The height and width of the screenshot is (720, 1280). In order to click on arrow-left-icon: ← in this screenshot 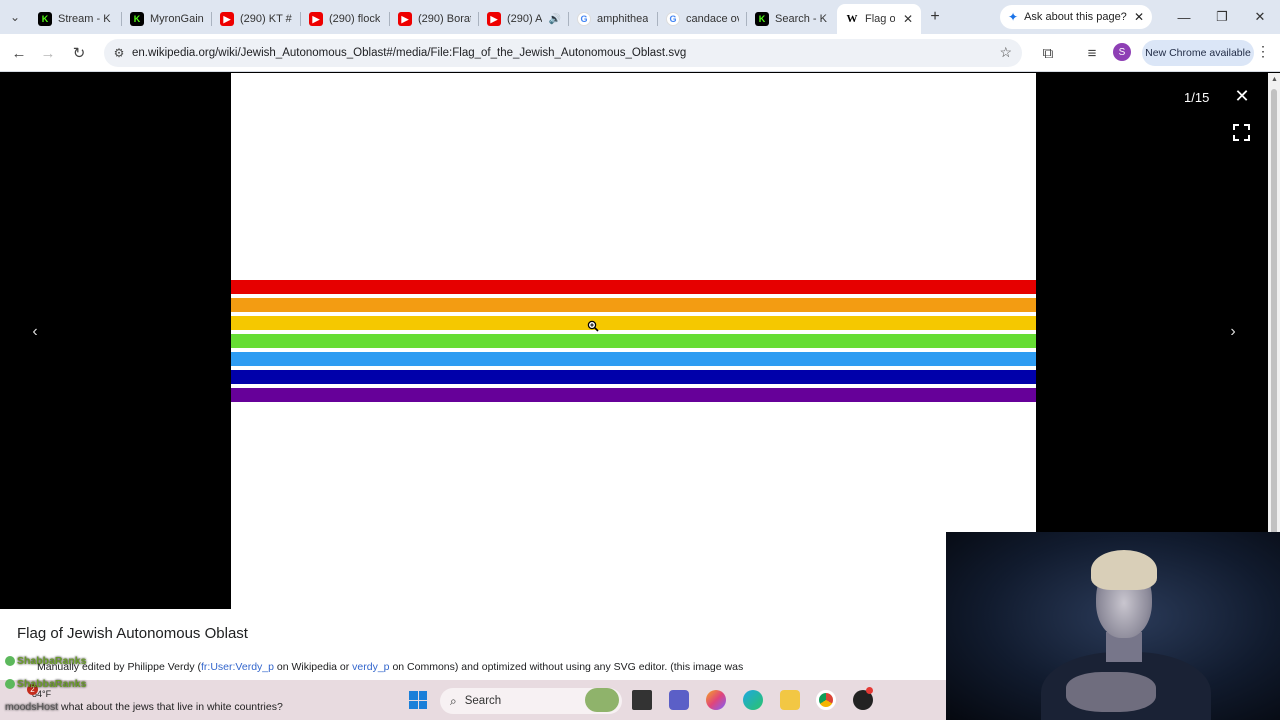, I will do `click(19, 53)`.